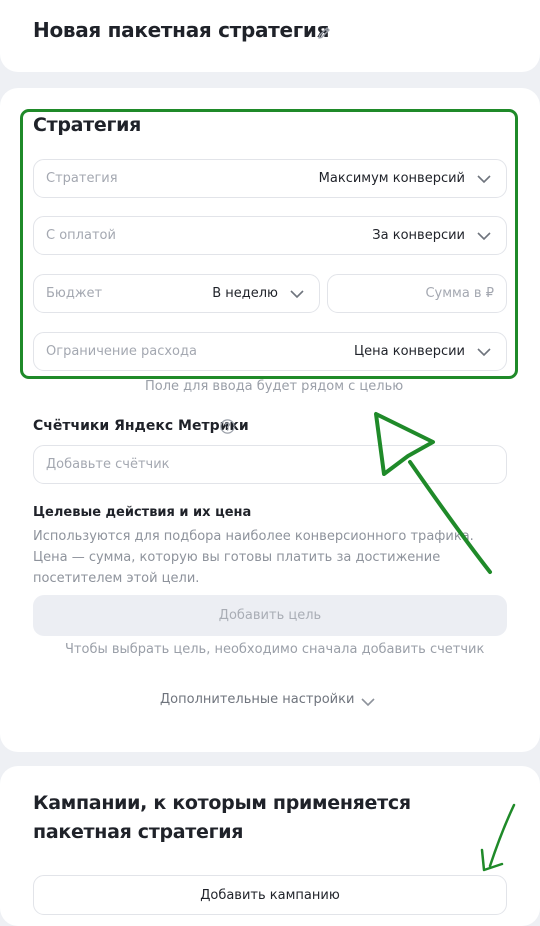 This screenshot has height=926, width=540. I want to click on add-goal-button: Добавить цель, so click(270, 615).